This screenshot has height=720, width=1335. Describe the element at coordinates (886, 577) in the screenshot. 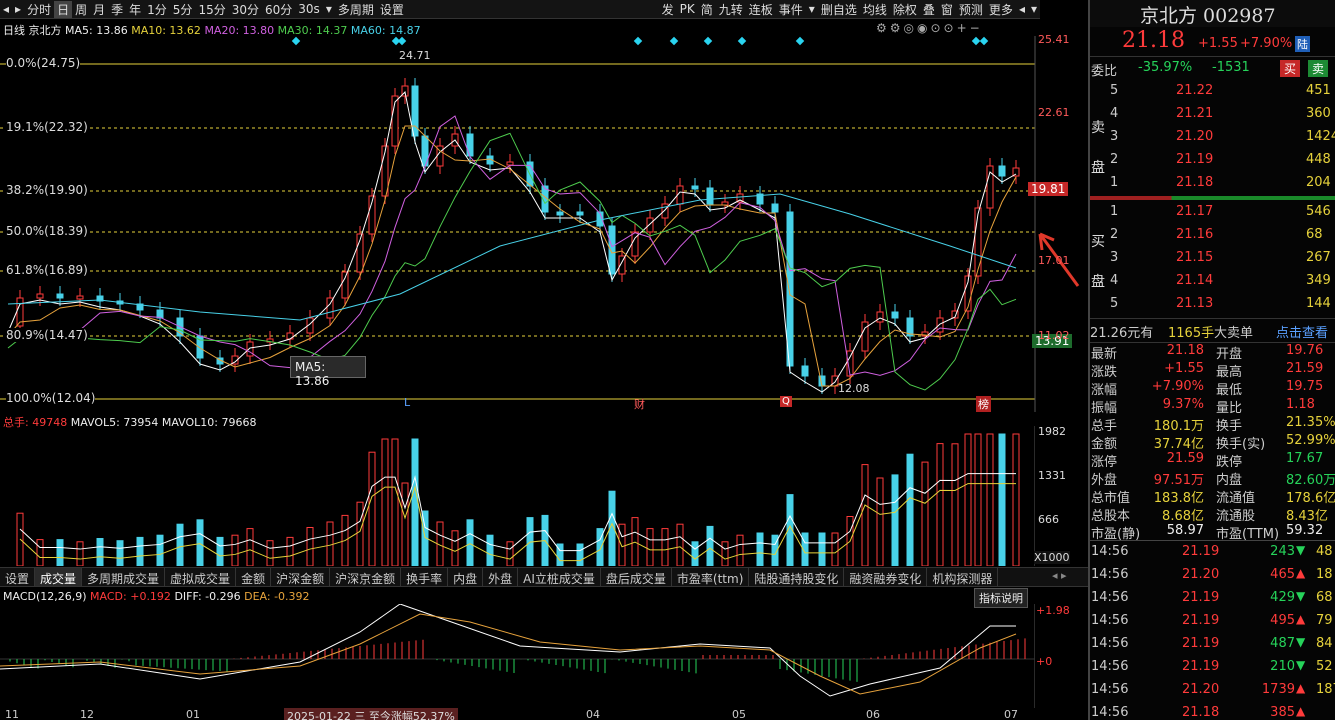

I see `tab-14: 融资融券变化` at that location.